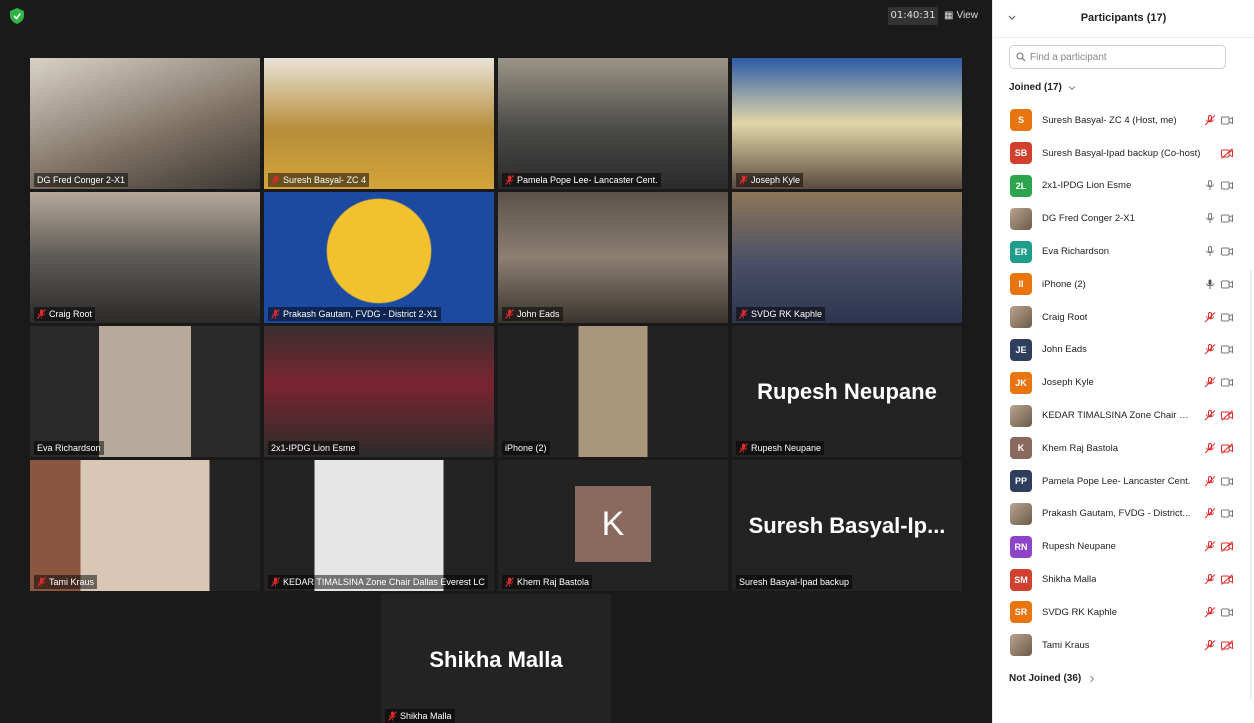 The width and height of the screenshot is (1254, 723). I want to click on video-tile: K Khem Raj Bastola, so click(613, 525).